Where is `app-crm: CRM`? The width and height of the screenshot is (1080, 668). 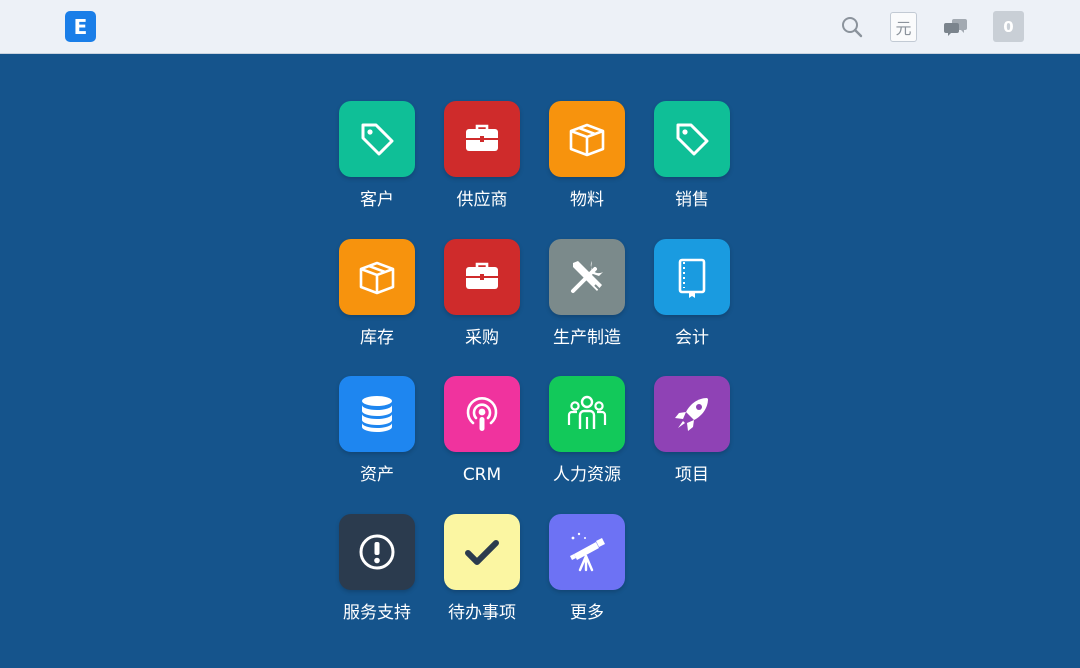
app-crm: CRM is located at coordinates (482, 438).